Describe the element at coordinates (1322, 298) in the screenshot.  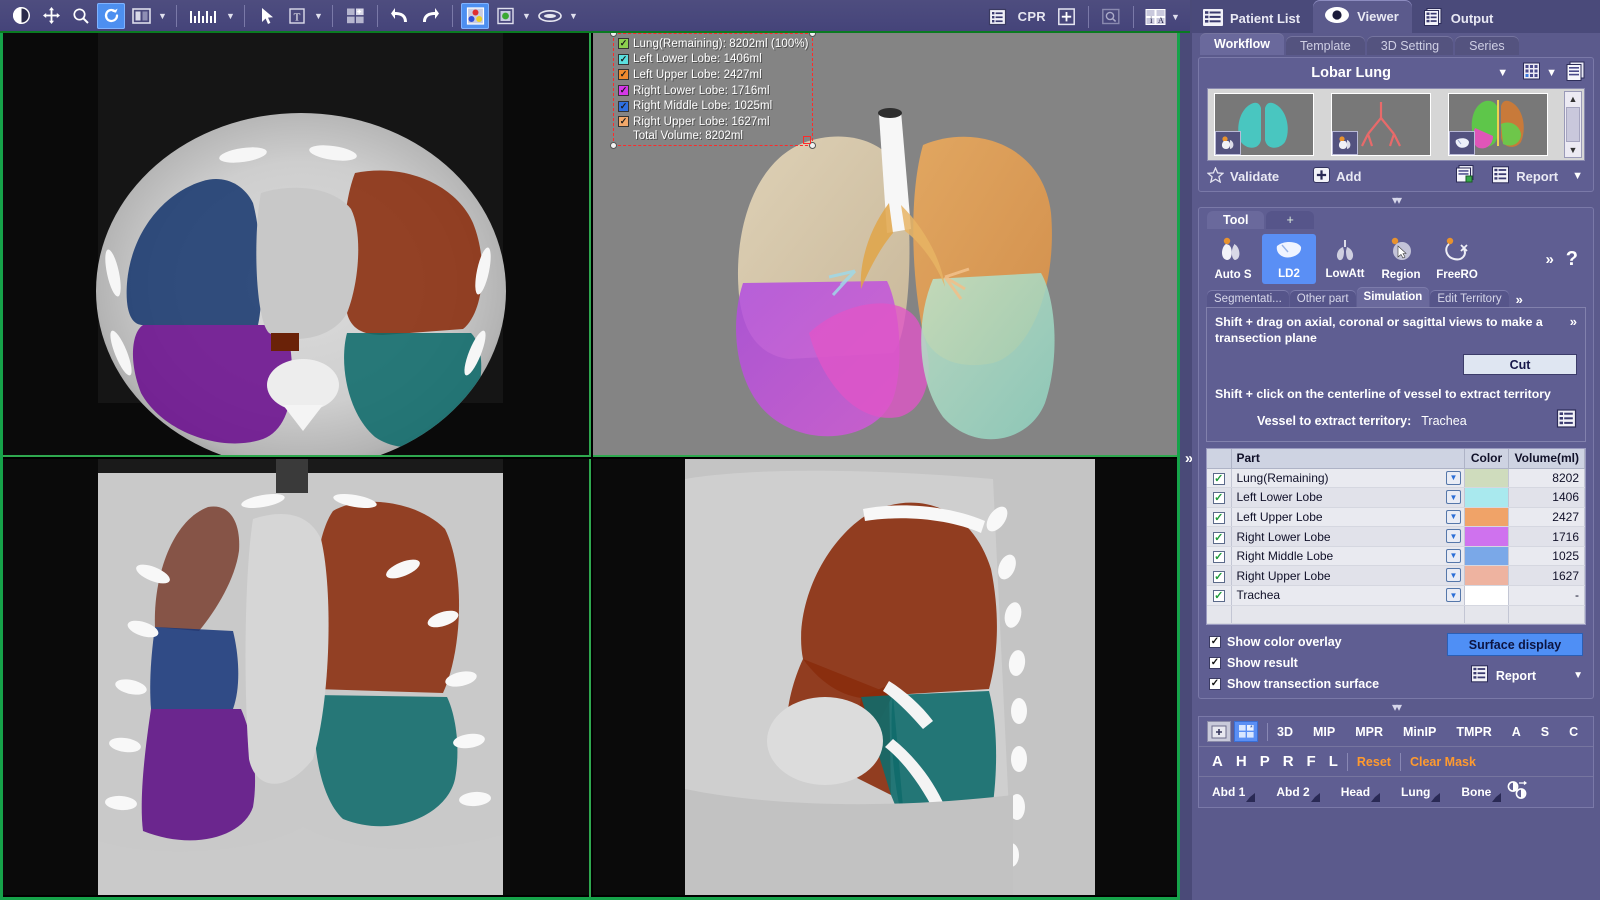
I see `modetab-other-part: Other part` at that location.